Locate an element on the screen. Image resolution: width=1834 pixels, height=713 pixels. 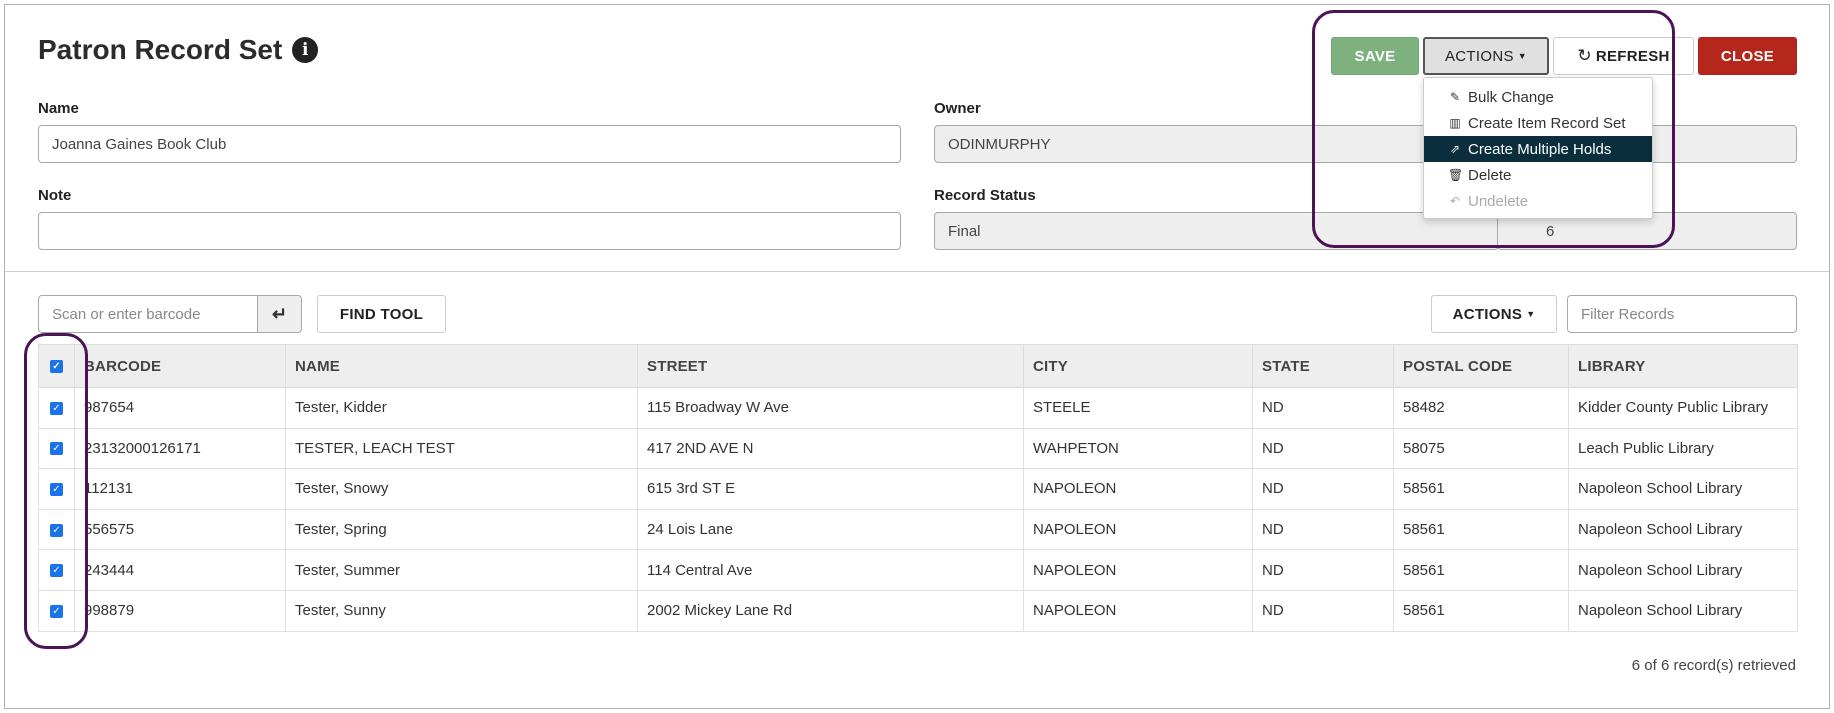
select-all-checkbox: ✓ is located at coordinates (56, 367).